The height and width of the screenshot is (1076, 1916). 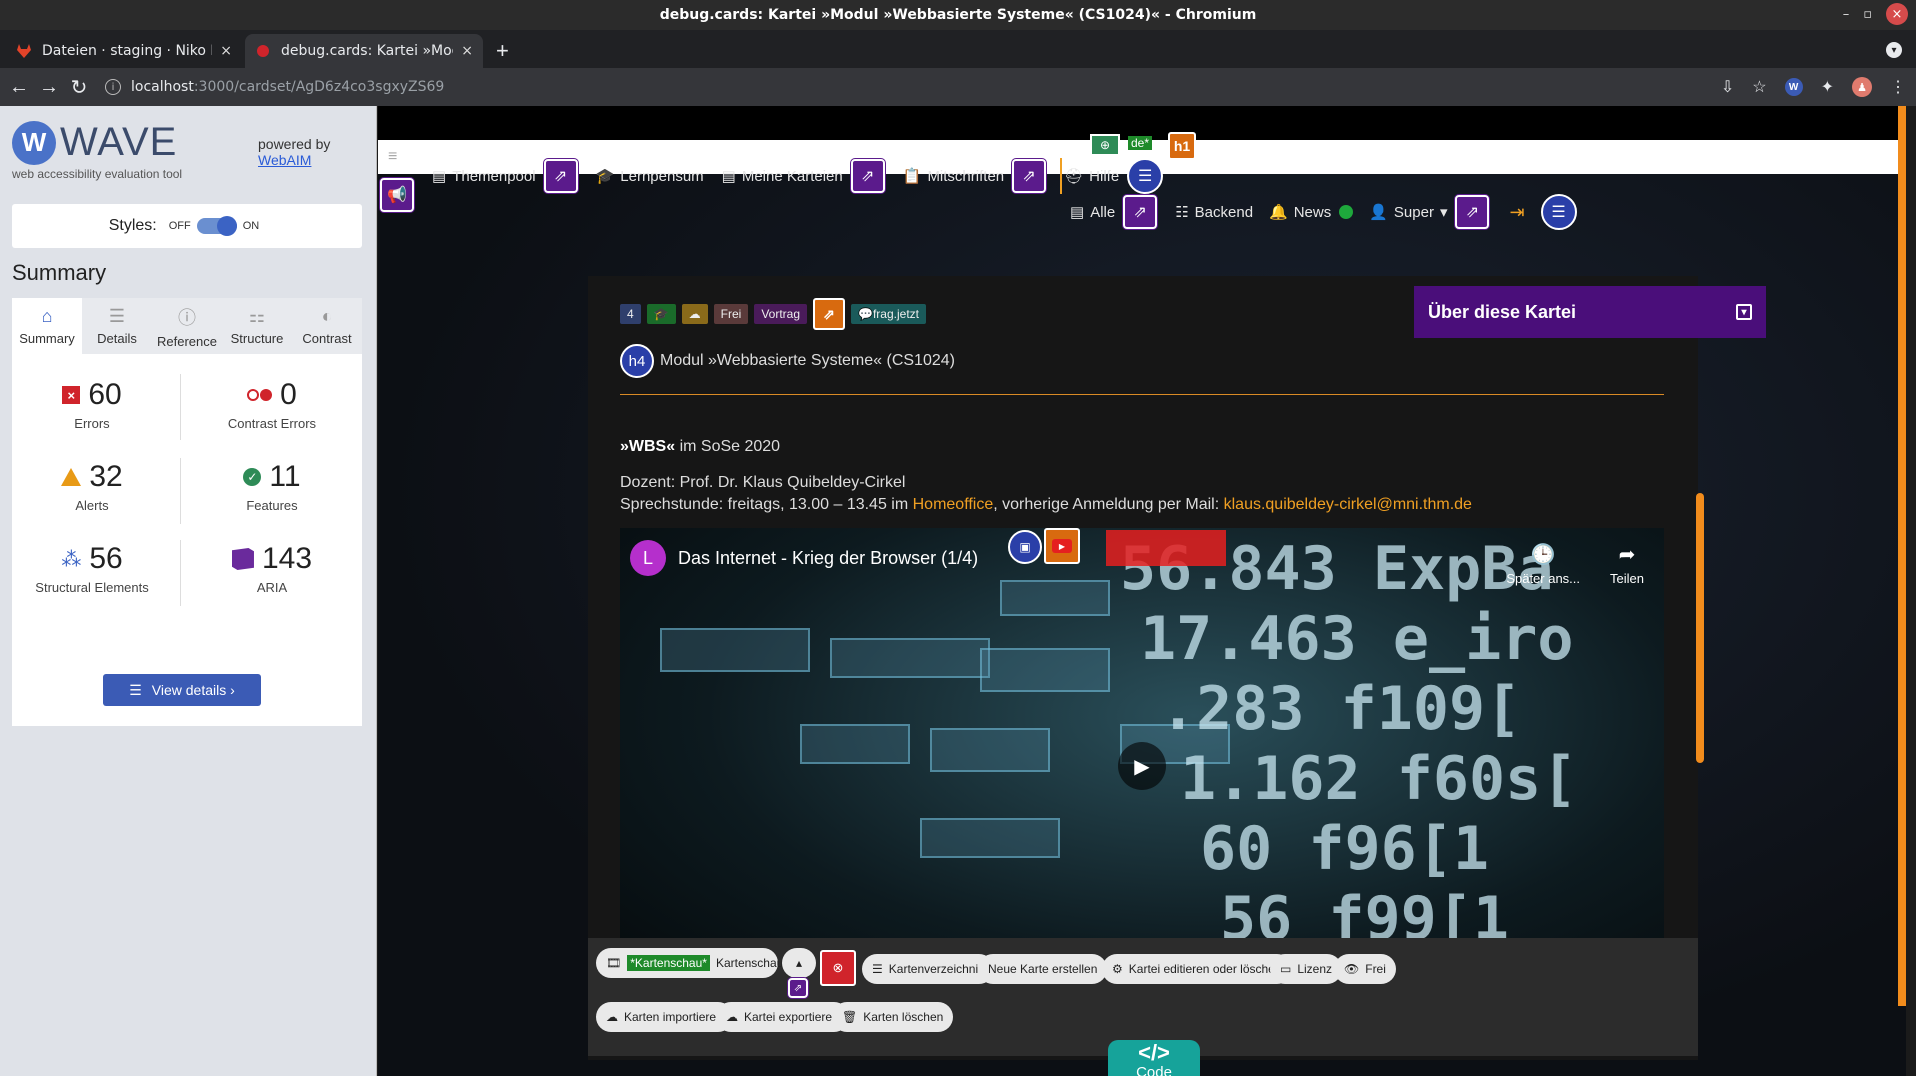 I want to click on cardset-heading: h4 Modul »Webbasierte Systeme« (CS1024), so click(x=787, y=361).